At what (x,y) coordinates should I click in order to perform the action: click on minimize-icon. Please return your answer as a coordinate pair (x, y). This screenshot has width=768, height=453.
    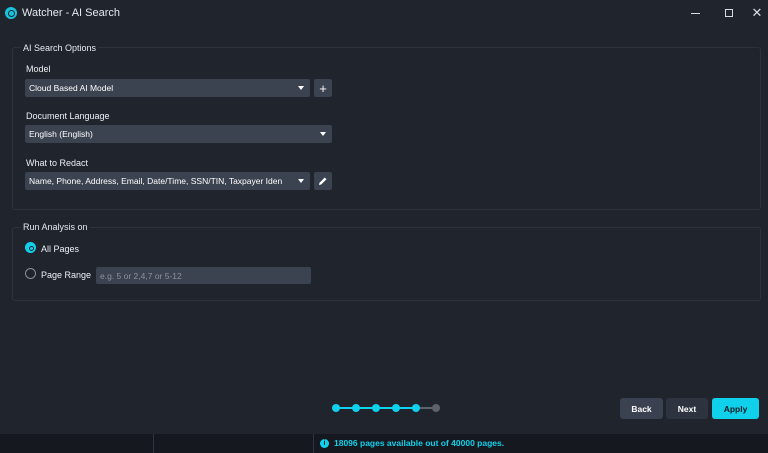
    Looking at the image, I should click on (695, 13).